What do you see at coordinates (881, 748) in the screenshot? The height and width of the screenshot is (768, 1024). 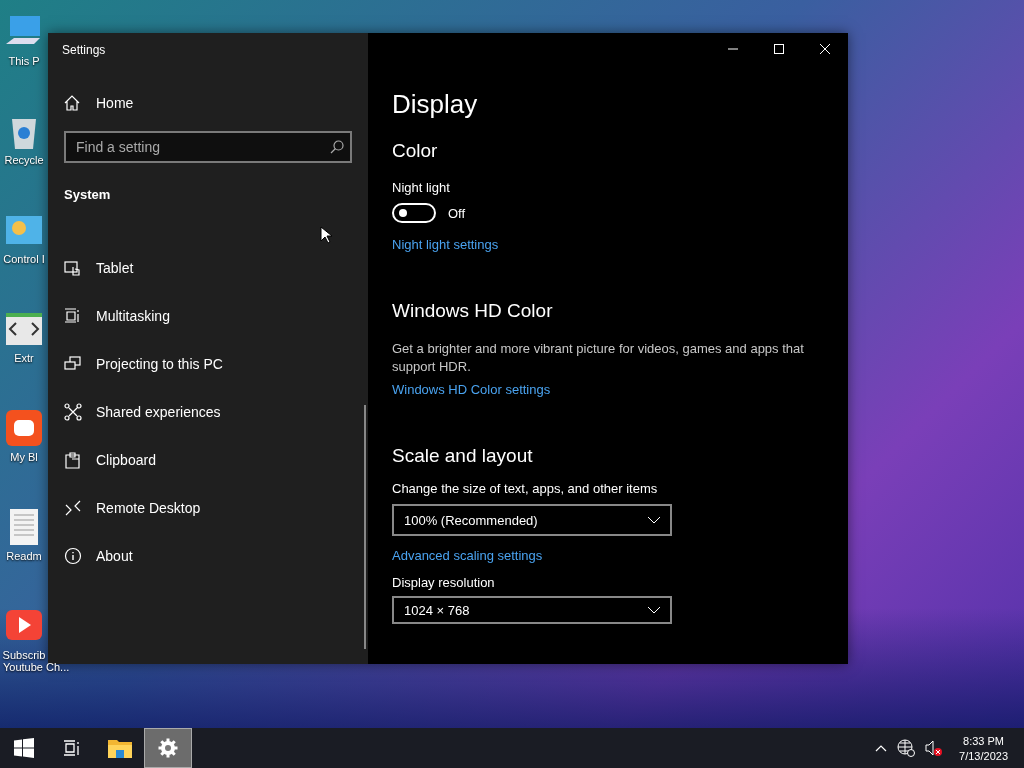 I see `caret-icon` at bounding box center [881, 748].